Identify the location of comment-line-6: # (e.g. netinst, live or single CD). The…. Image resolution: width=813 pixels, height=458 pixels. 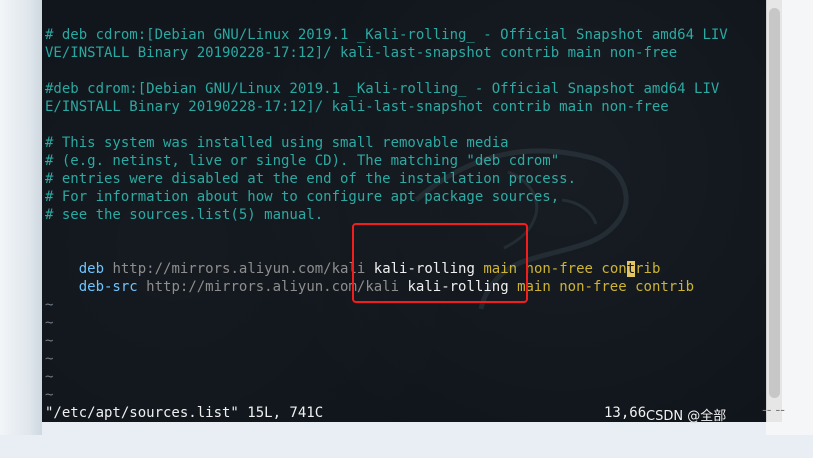
(302, 161).